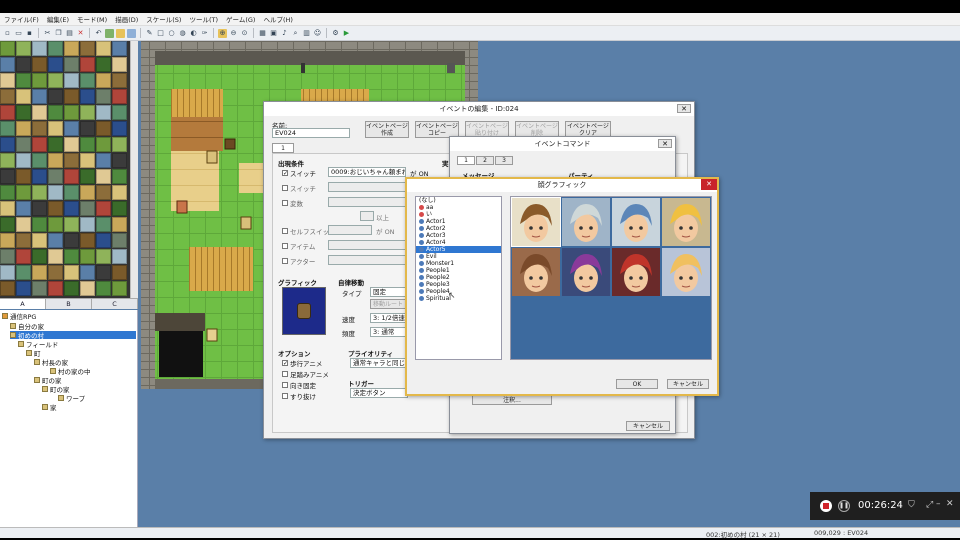 Image resolution: width=960 pixels, height=540 pixels. What do you see at coordinates (295, 33) in the screenshot?
I see `event-search-icon: ⌕` at bounding box center [295, 33].